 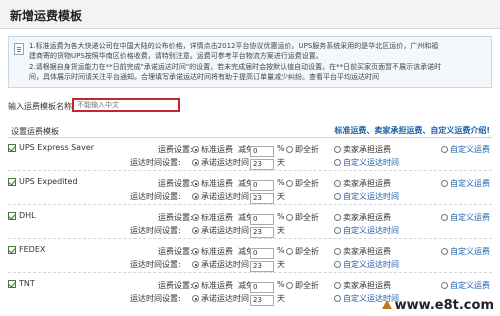 What do you see at coordinates (437, 305) in the screenshot?
I see `watermark: www.e8t.com` at bounding box center [437, 305].